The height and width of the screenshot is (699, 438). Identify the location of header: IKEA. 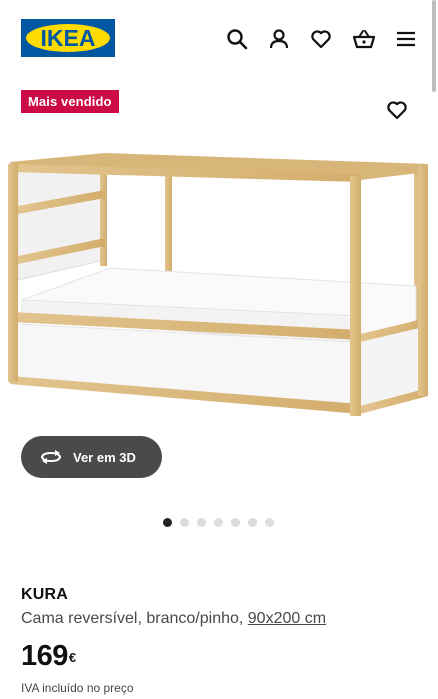
(219, 46).